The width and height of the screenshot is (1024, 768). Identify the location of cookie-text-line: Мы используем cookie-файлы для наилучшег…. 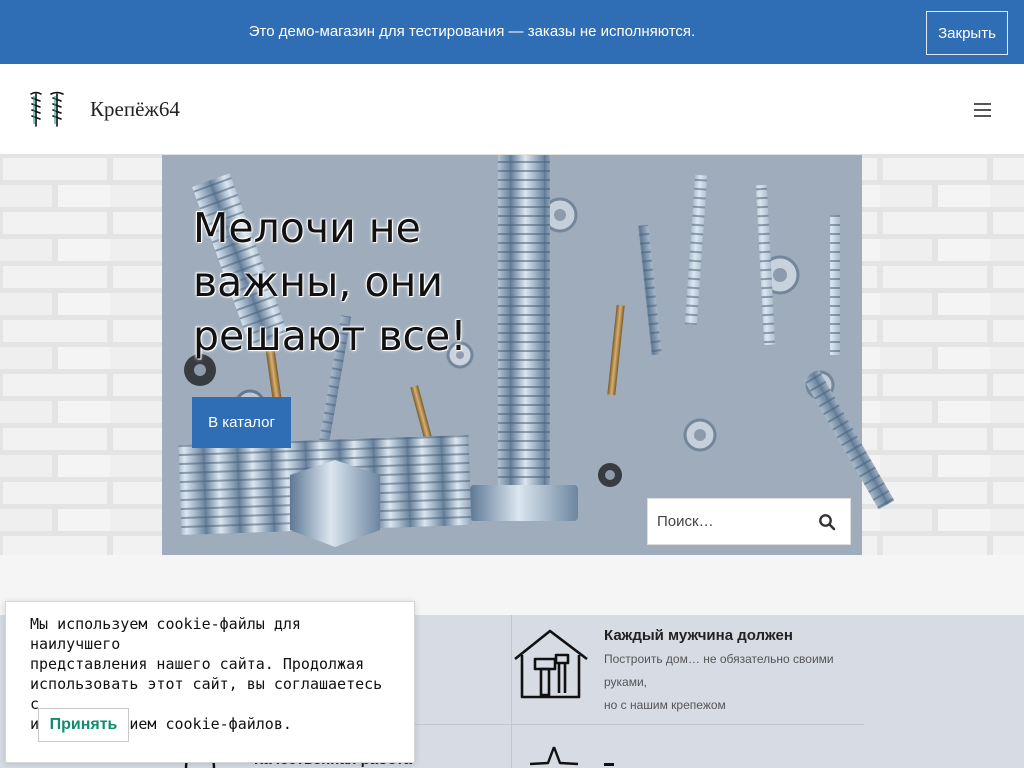
(165, 634).